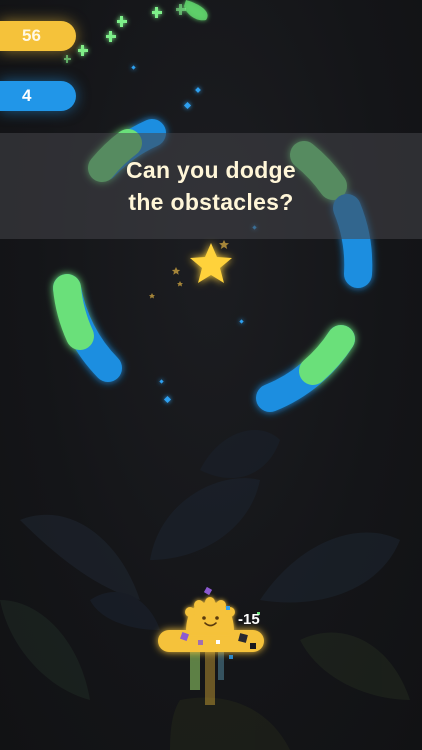 The image size is (422, 750). What do you see at coordinates (249, 619) in the screenshot?
I see `penalty-label: -15` at bounding box center [249, 619].